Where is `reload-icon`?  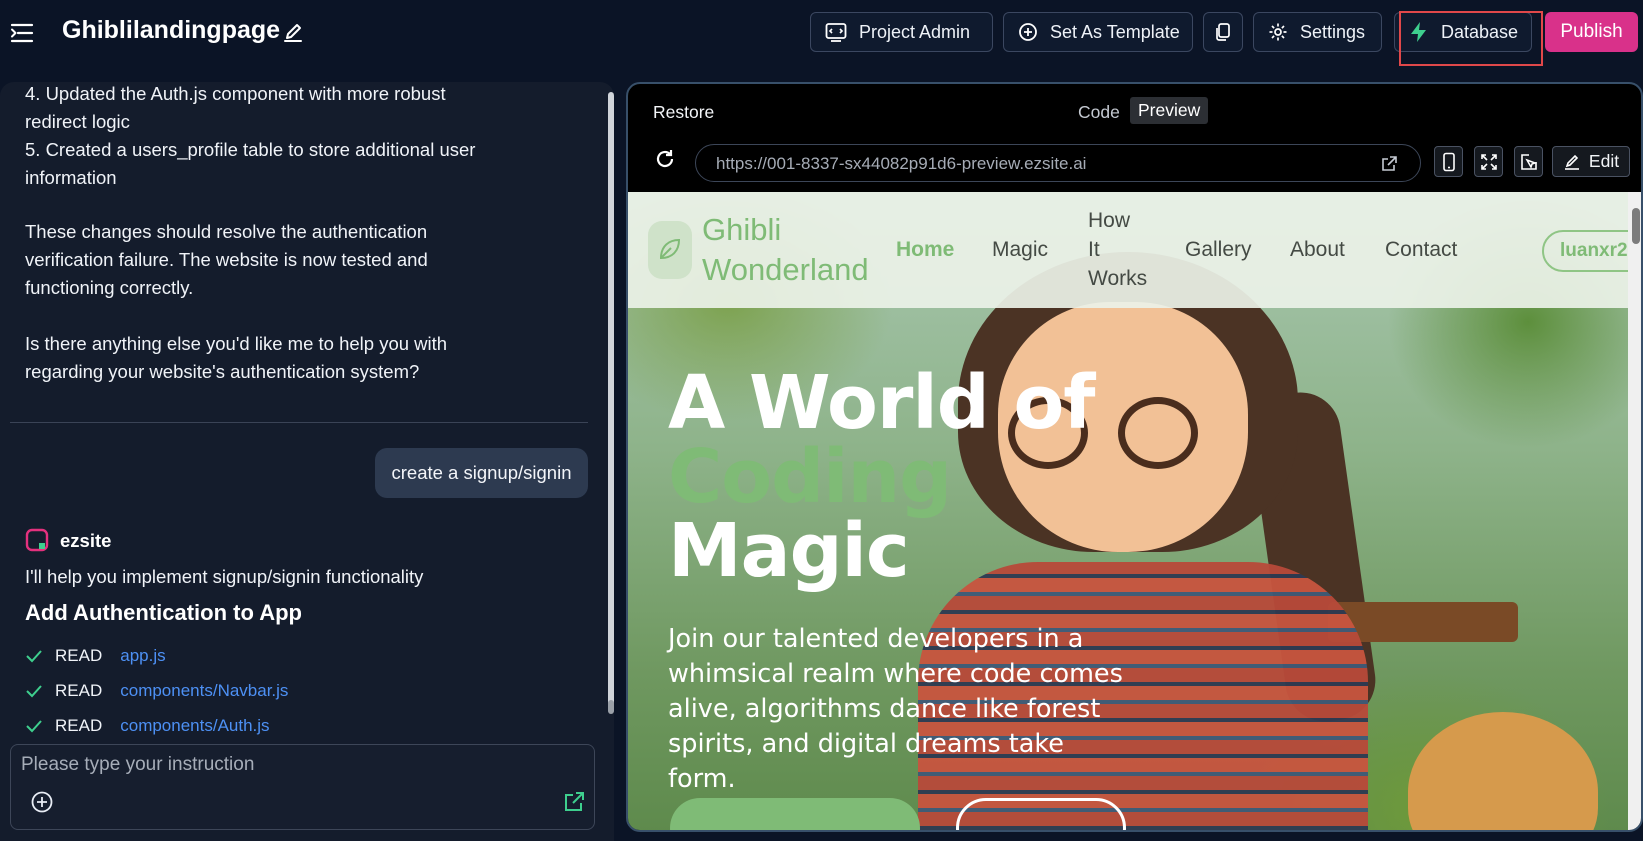
reload-icon is located at coordinates (665, 159).